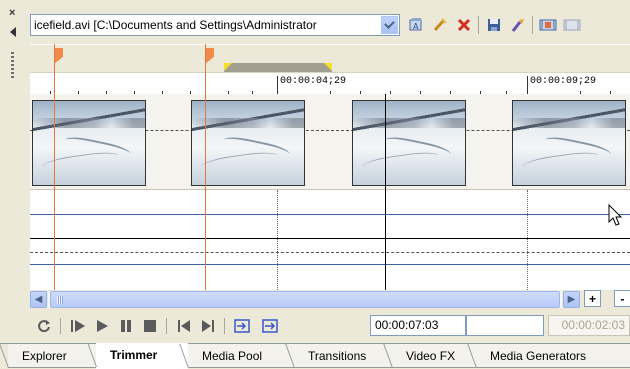  Describe the element at coordinates (589, 325) in the screenshot. I see `duration-display: 00:00:02:03` at that location.